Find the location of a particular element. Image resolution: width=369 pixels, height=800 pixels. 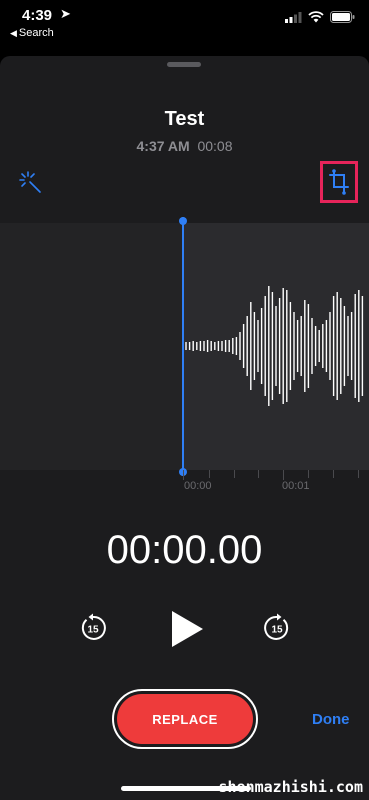

timeline-label-start: 00:00 is located at coordinates (198, 486).